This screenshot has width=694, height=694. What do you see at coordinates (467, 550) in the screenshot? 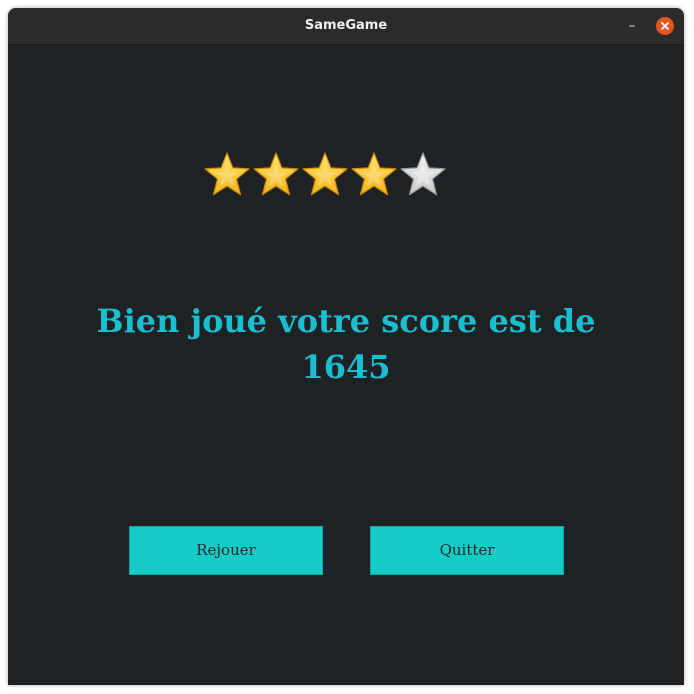
I see `quit-button: Quitter` at bounding box center [467, 550].